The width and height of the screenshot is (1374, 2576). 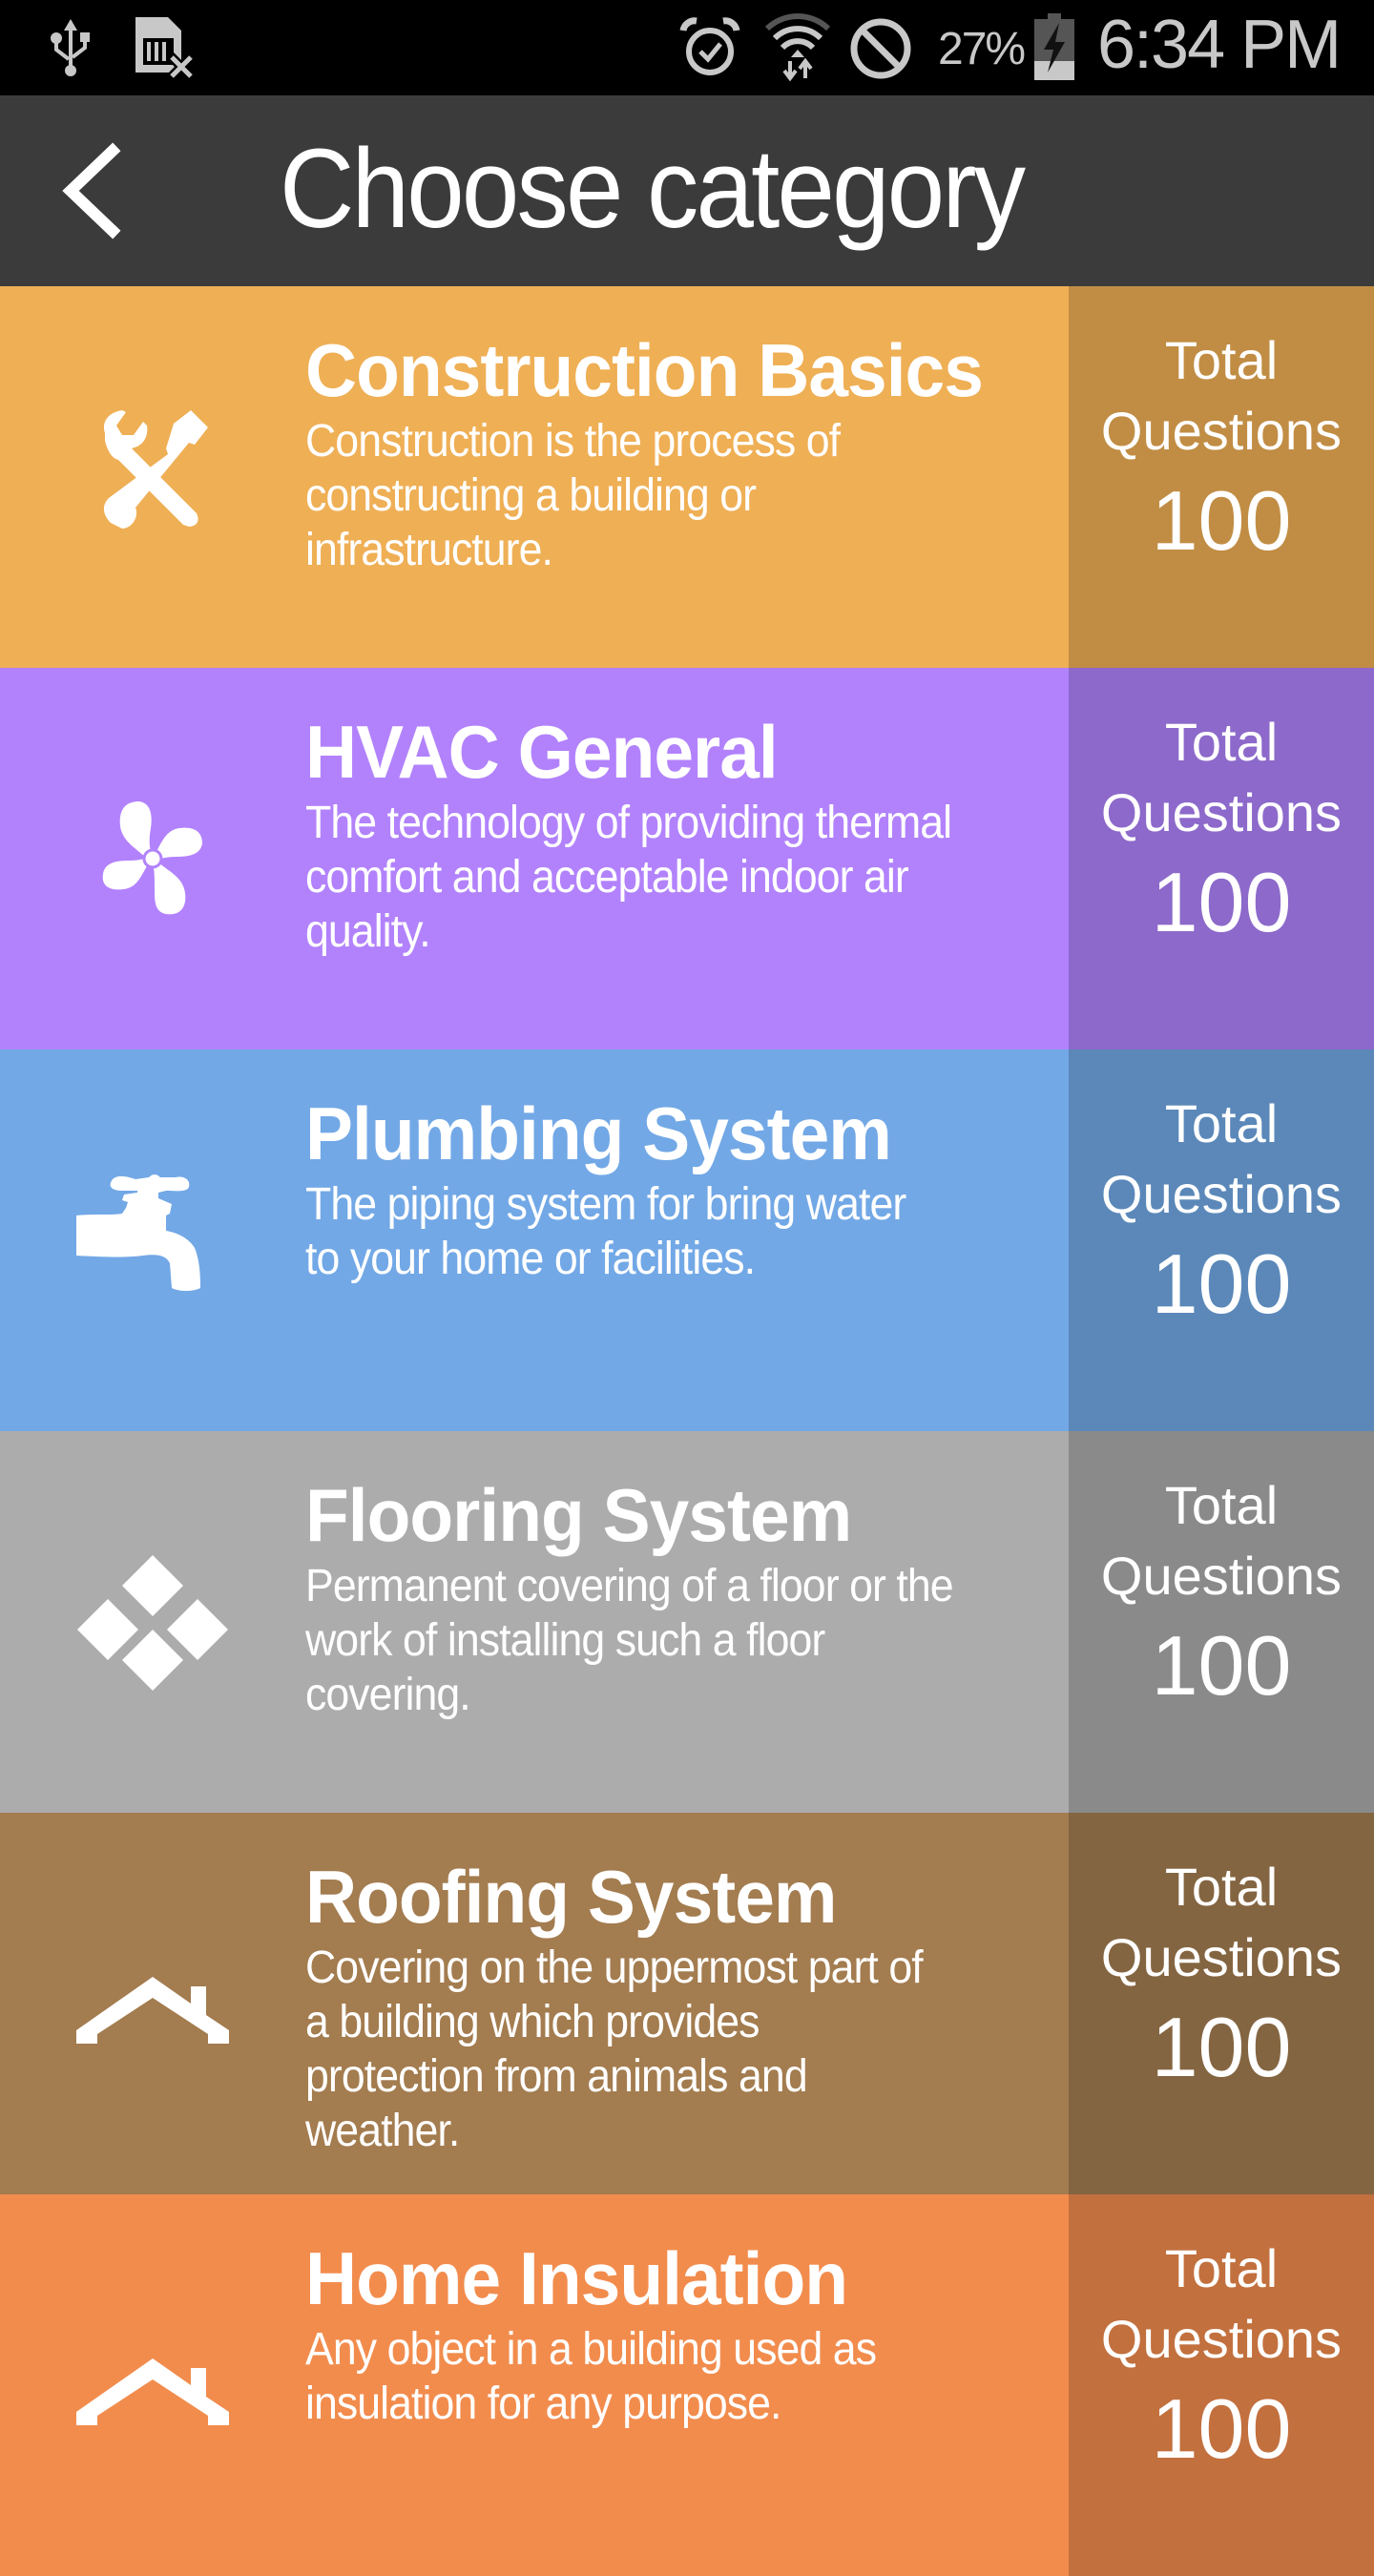 What do you see at coordinates (531, 495) in the screenshot?
I see `category-description-line: constructing a building or` at bounding box center [531, 495].